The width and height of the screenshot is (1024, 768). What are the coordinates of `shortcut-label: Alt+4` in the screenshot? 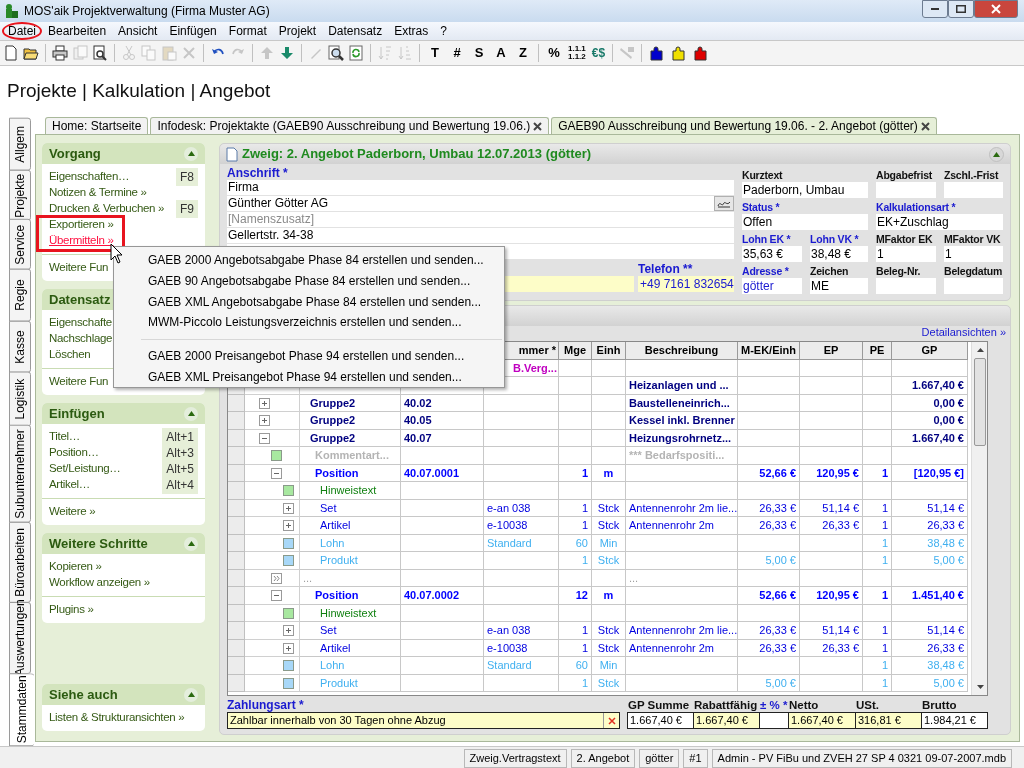 It's located at (180, 485).